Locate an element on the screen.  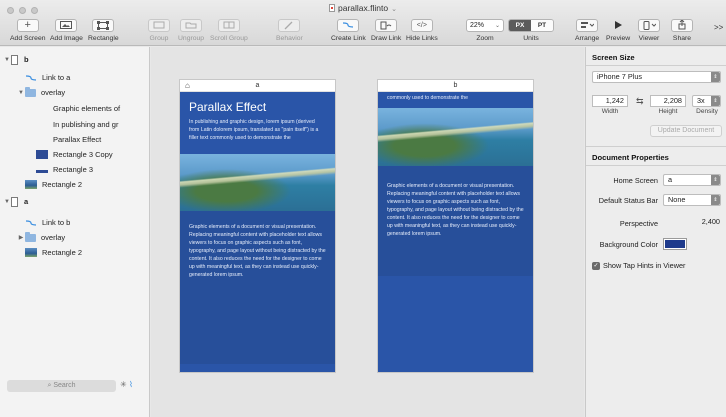
arrange-button: Arrange is located at coordinates (587, 30).